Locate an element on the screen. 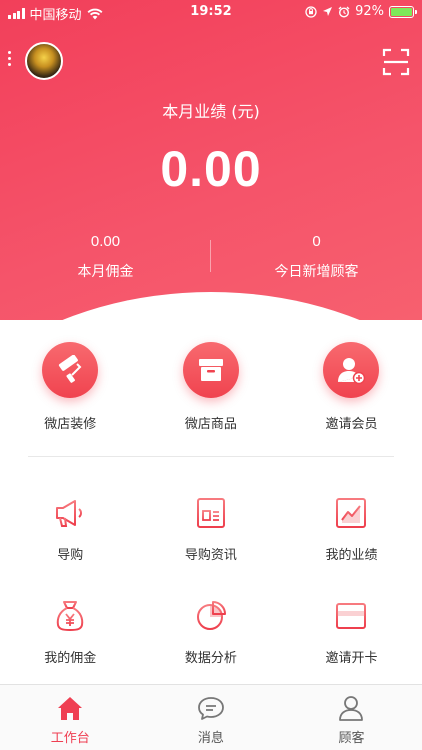  feature-grid-row: 我的佣金 数据分析 邀请开卡 is located at coordinates (211, 632).